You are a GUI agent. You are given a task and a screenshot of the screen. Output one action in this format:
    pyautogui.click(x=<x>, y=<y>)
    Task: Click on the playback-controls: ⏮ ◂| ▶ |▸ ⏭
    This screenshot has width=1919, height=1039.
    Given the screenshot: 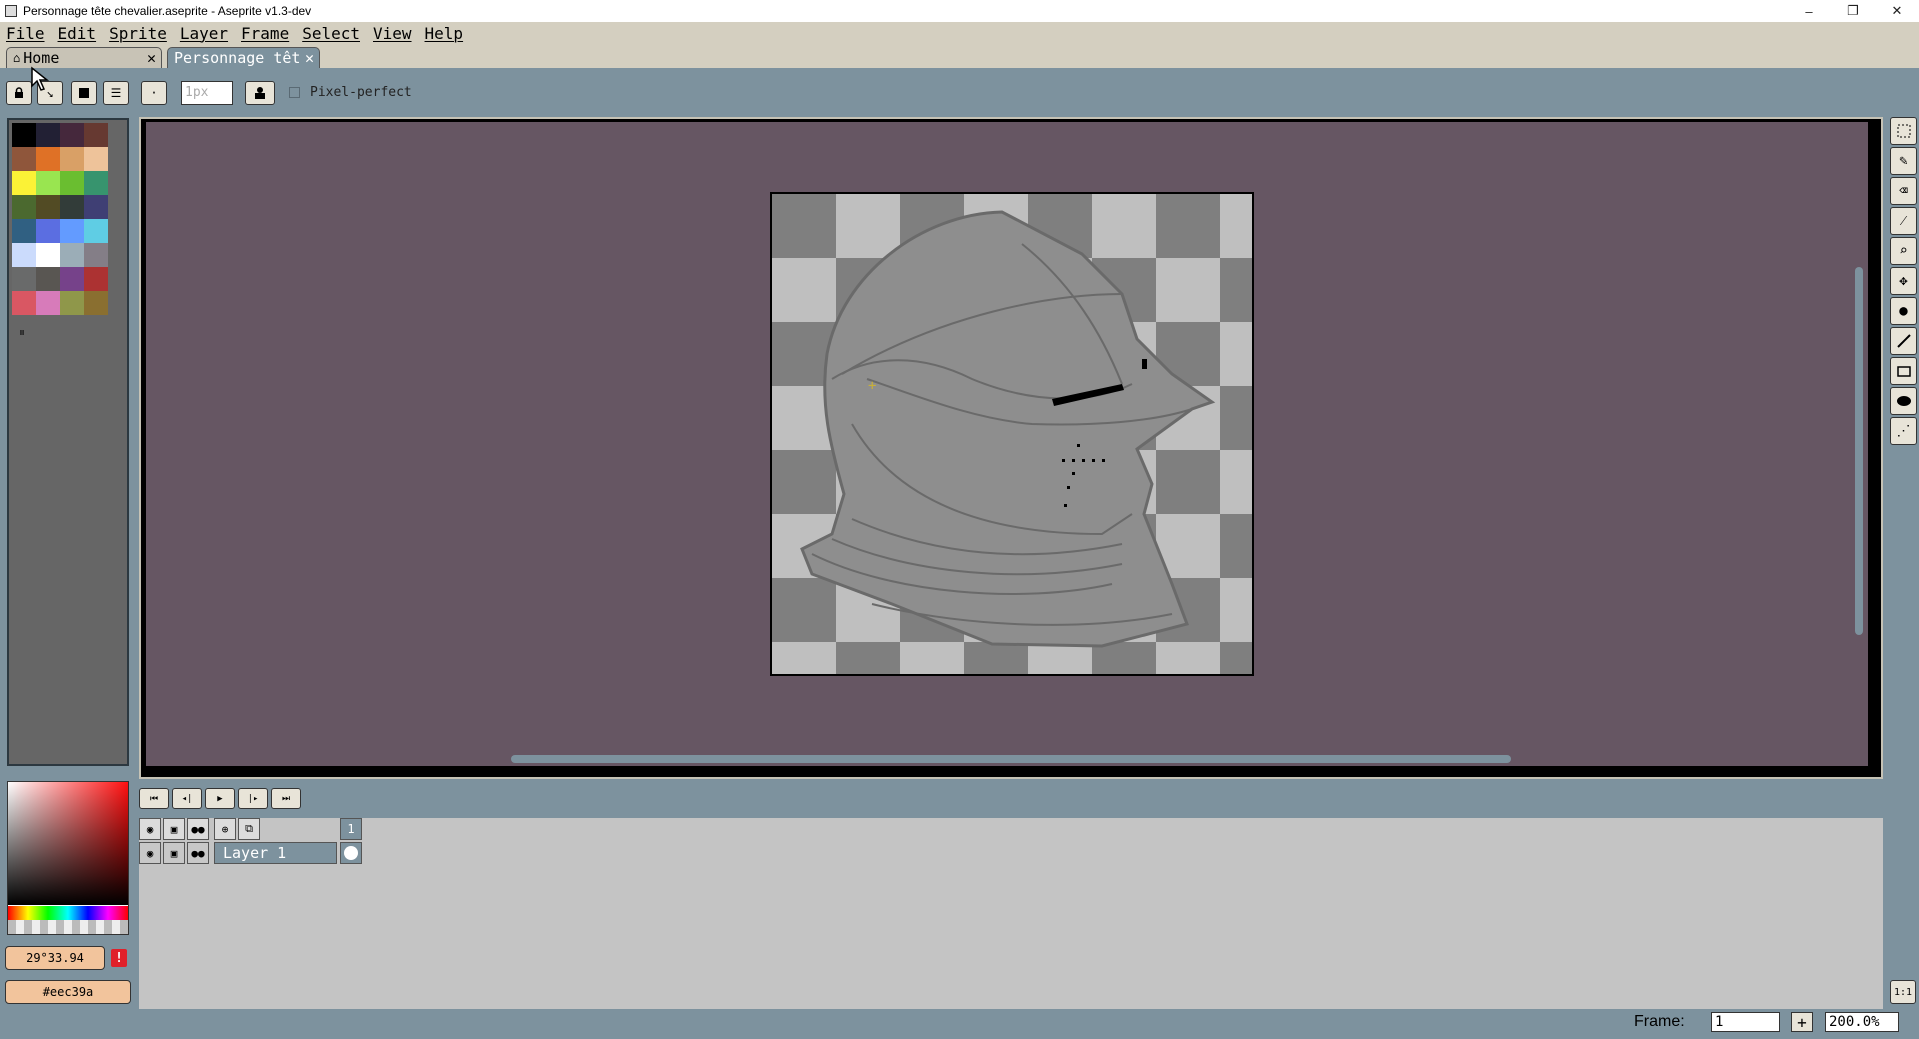 What is the action you would take?
    pyautogui.click(x=221, y=799)
    